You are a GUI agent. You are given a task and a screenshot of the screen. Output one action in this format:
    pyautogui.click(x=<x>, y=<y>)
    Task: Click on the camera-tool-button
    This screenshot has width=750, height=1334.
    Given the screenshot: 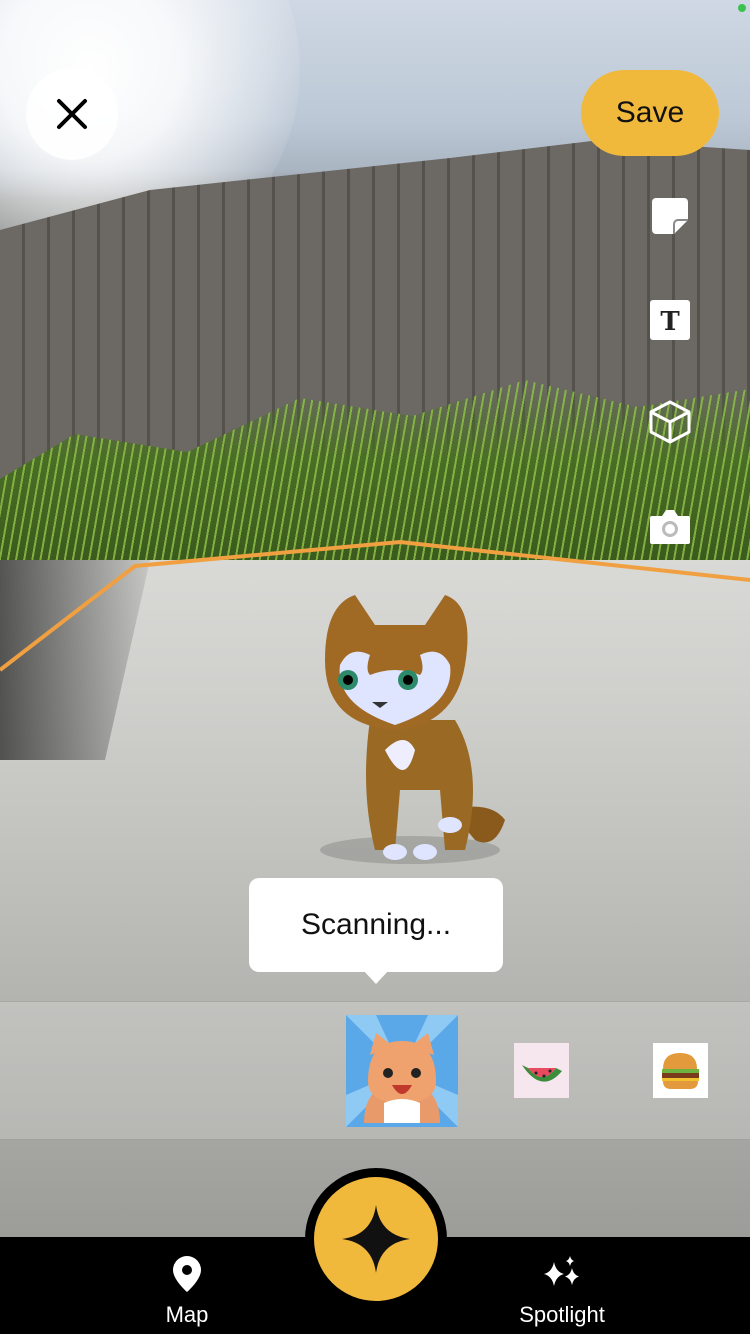 What is the action you would take?
    pyautogui.click(x=670, y=526)
    